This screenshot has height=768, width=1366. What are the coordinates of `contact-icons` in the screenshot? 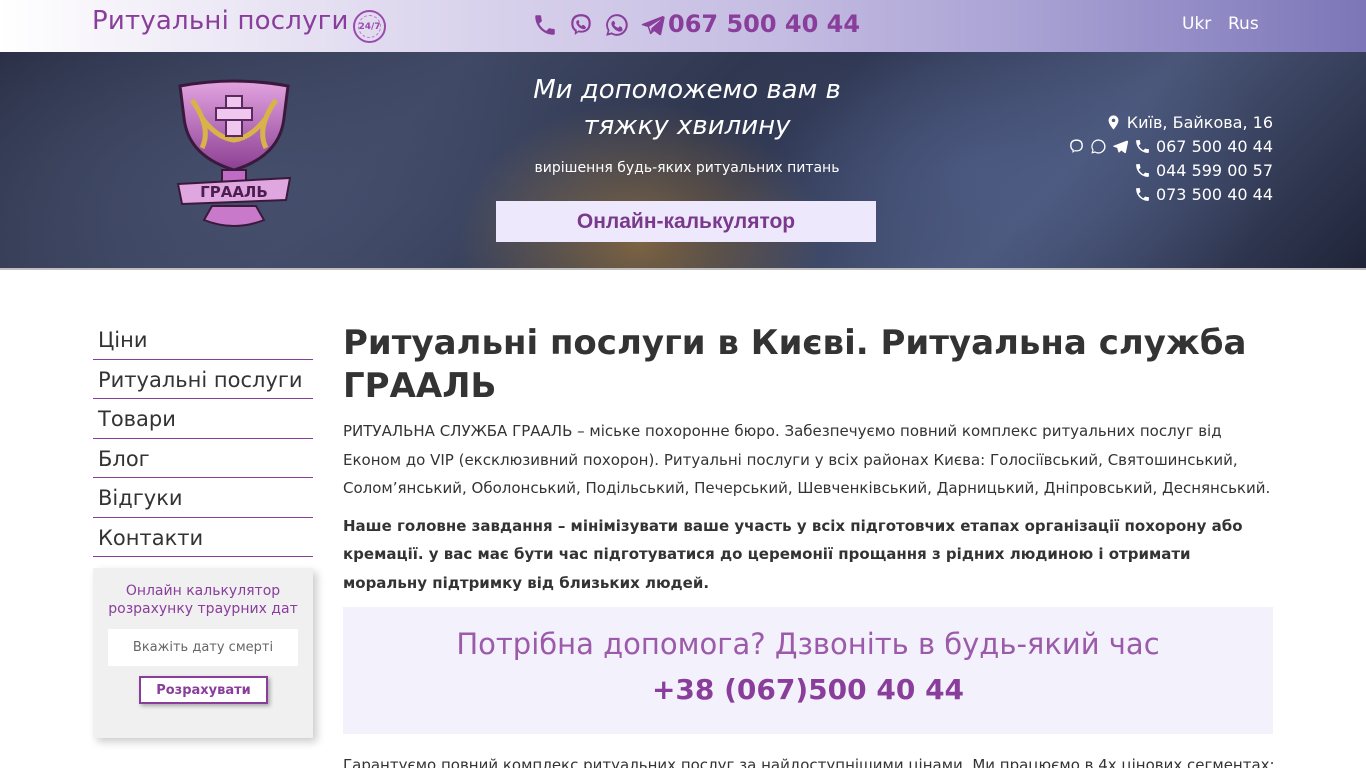 It's located at (599, 25).